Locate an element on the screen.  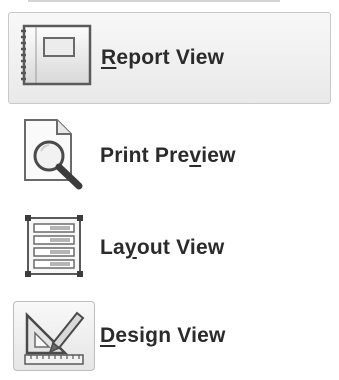
print-preview-label: Print Preview is located at coordinates (168, 155).